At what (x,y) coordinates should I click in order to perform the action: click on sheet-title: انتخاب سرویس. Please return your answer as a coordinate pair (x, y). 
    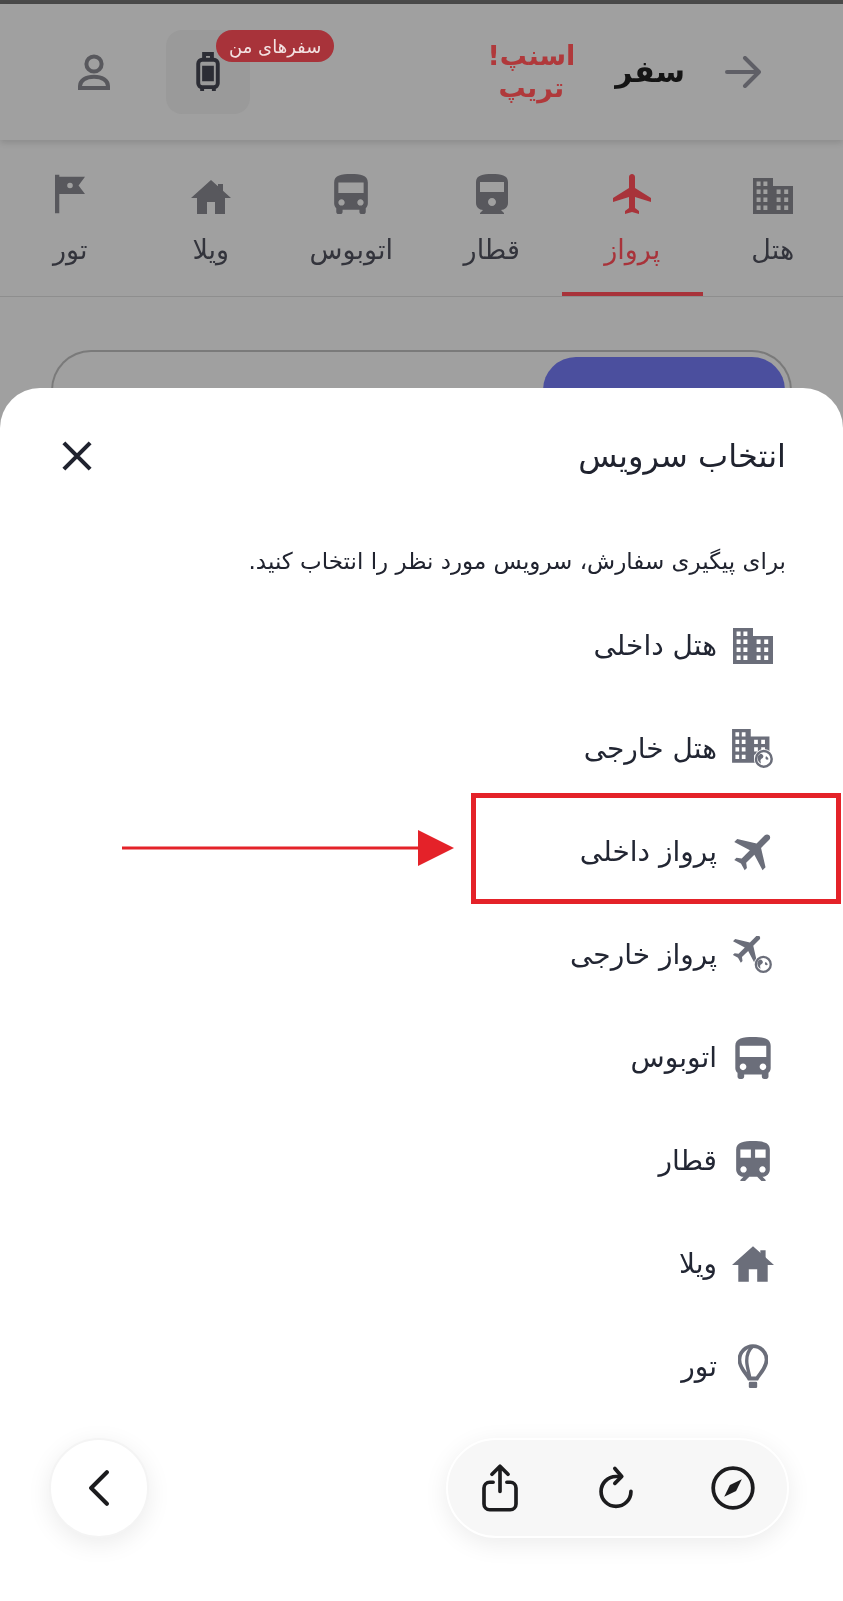
    Looking at the image, I should click on (682, 456).